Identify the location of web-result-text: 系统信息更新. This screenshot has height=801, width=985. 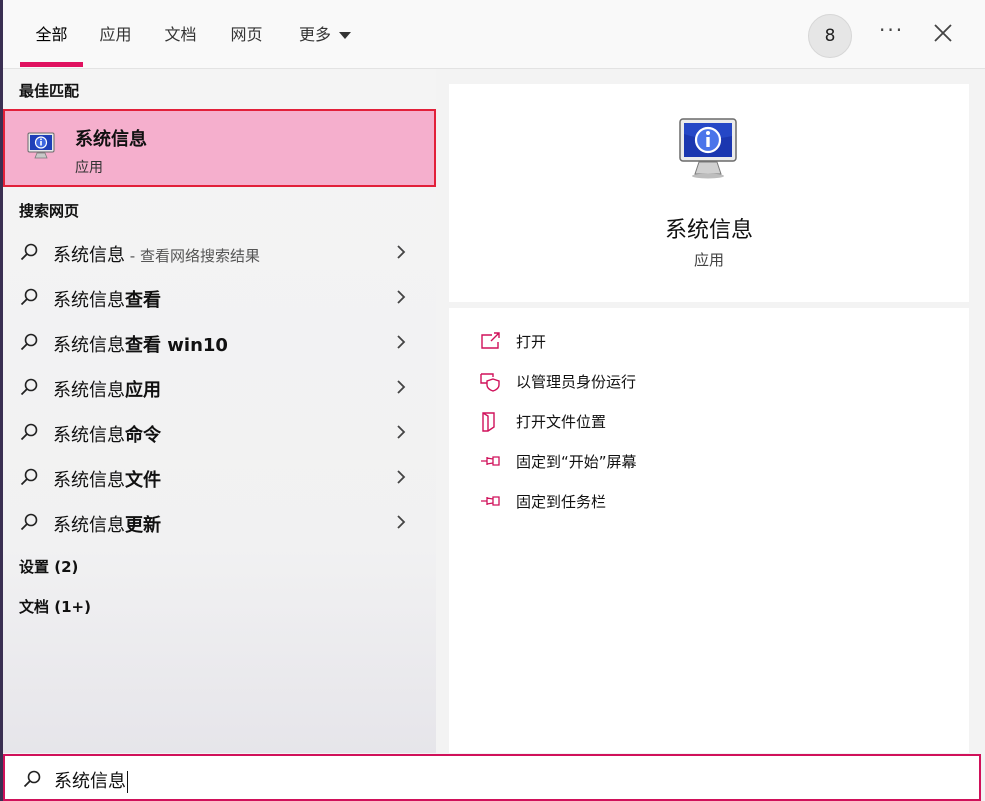
(107, 525).